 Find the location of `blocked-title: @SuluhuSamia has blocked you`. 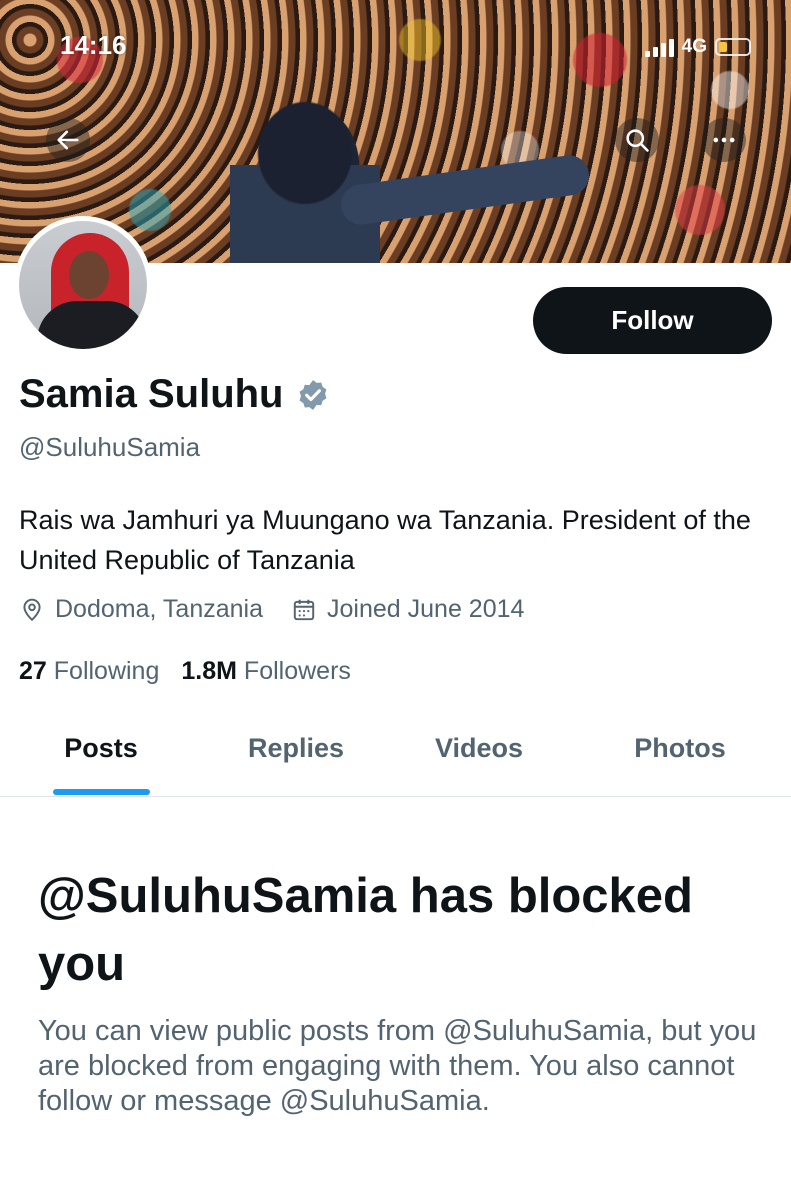

blocked-title: @SuluhuSamia has blocked you is located at coordinates (365, 930).